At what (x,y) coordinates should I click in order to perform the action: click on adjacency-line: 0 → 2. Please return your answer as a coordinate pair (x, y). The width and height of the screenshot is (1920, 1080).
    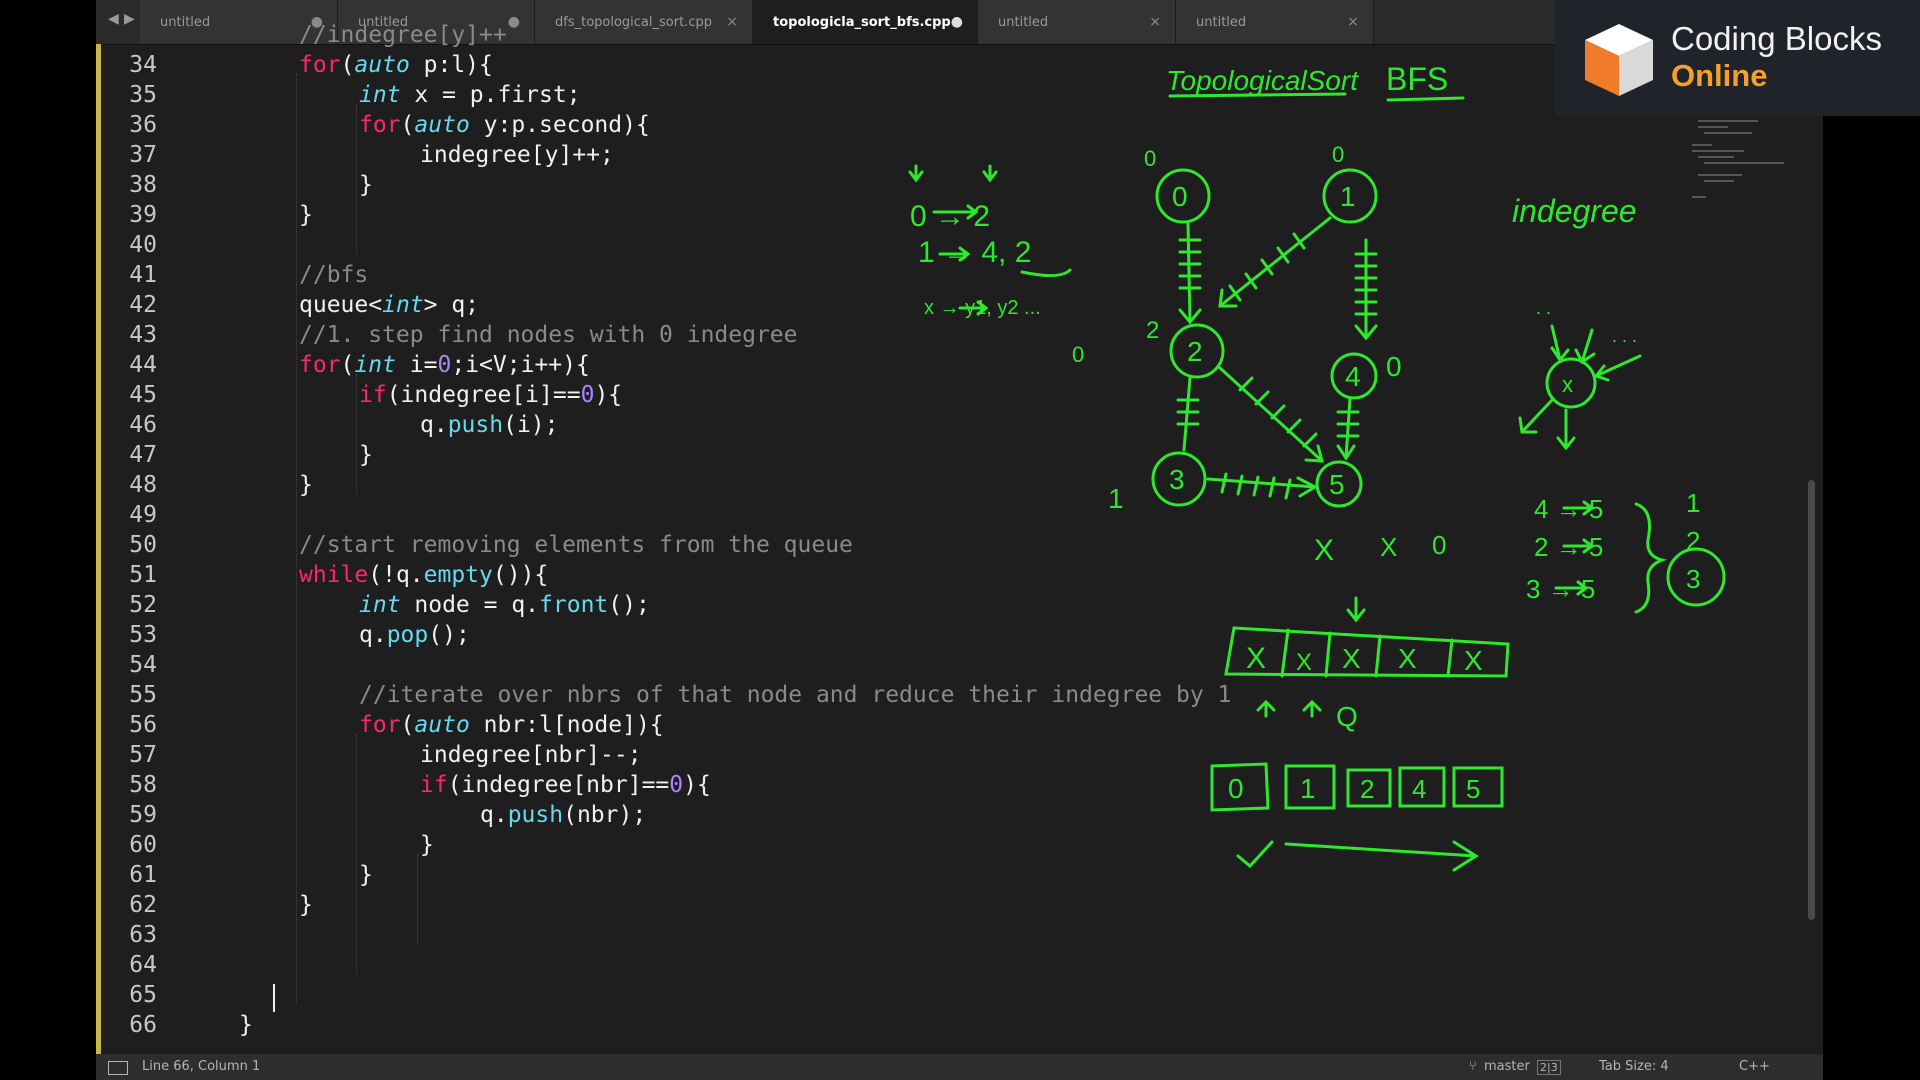
    Looking at the image, I should click on (950, 216).